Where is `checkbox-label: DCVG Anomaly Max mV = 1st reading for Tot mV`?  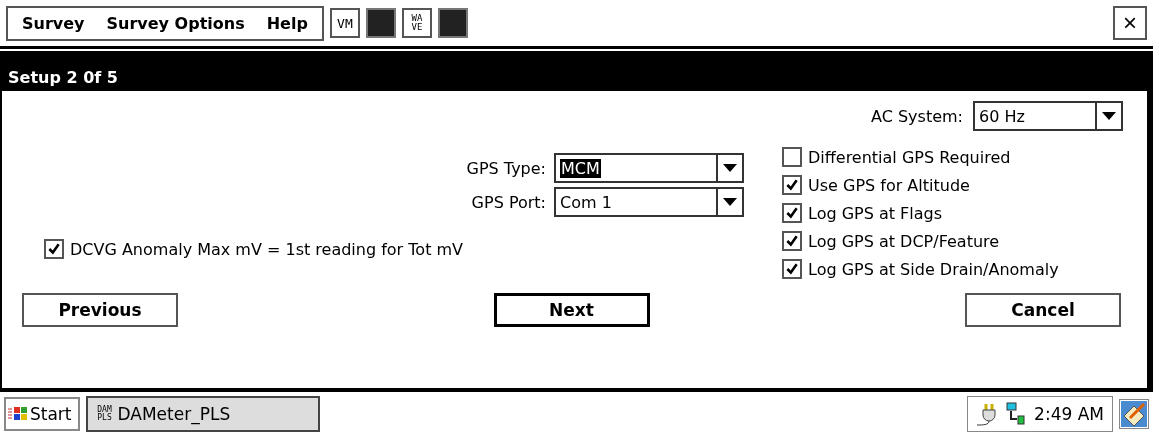 checkbox-label: DCVG Anomaly Max mV = 1st reading for Tot mV is located at coordinates (266, 249).